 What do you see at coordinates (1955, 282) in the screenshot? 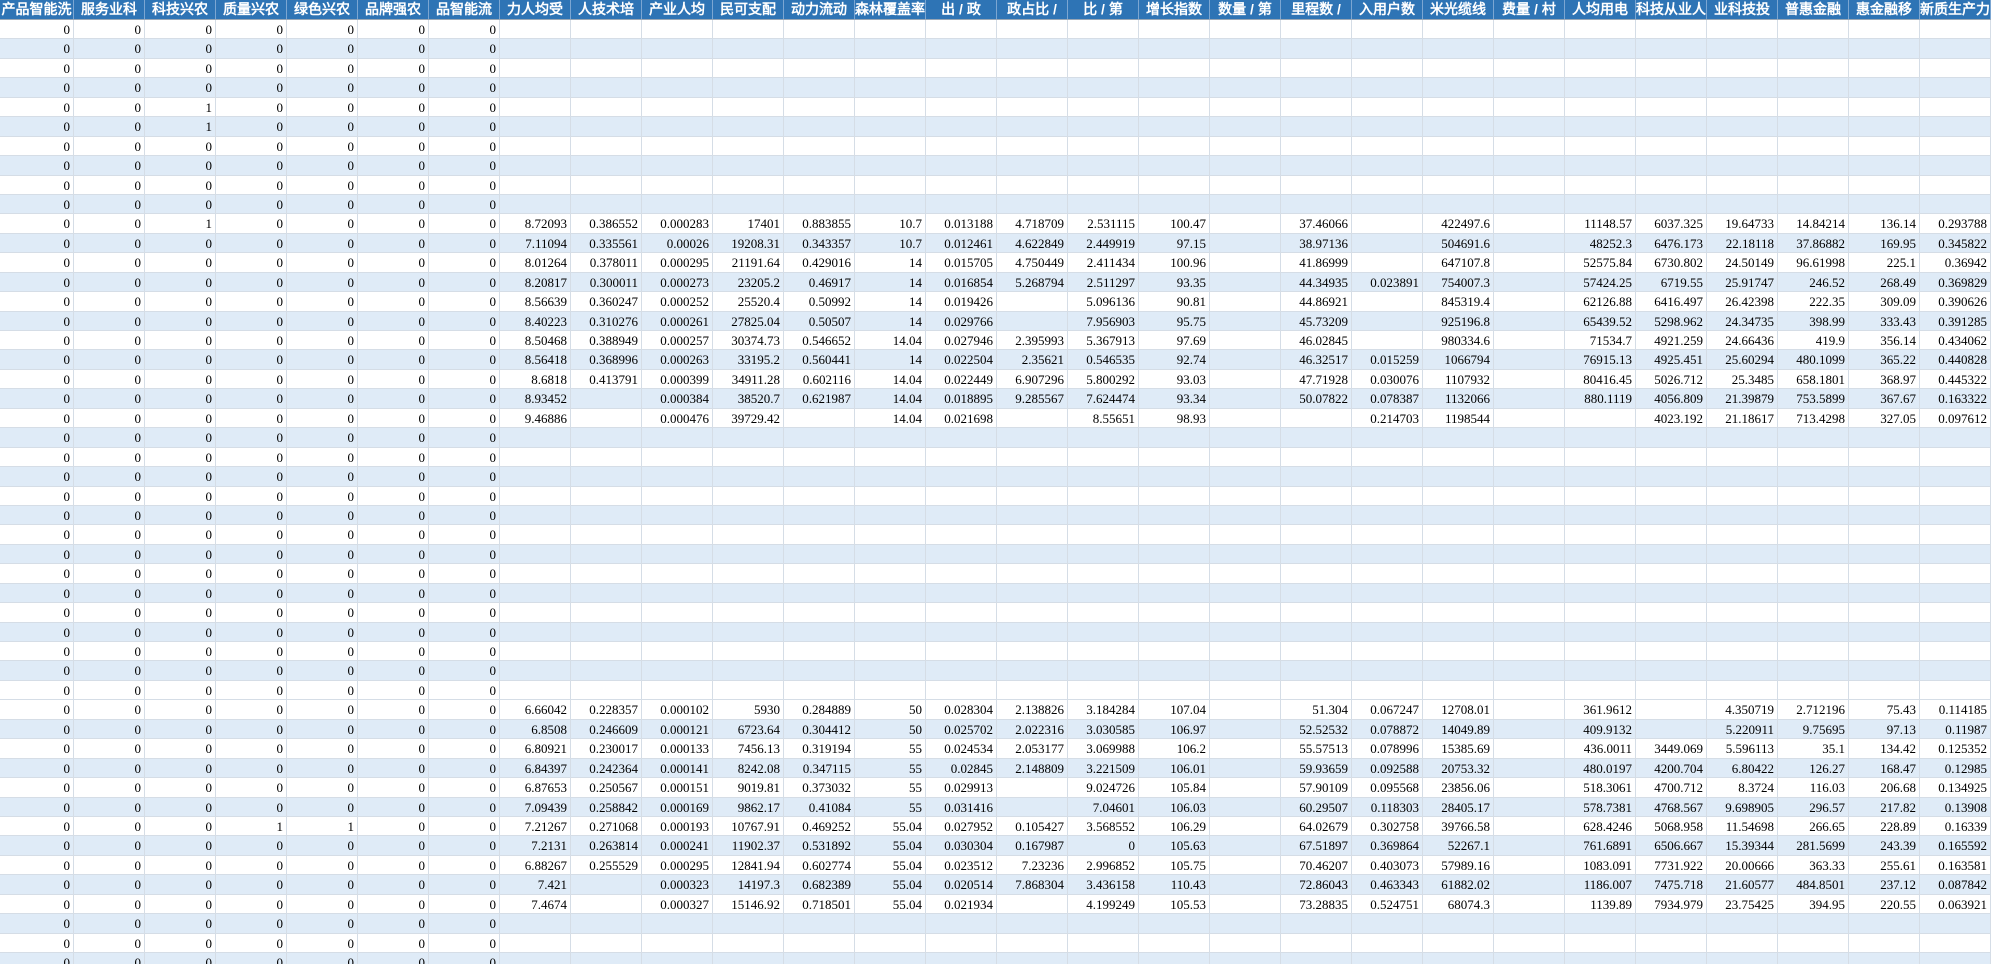
I see `cell: 0.369829` at bounding box center [1955, 282].